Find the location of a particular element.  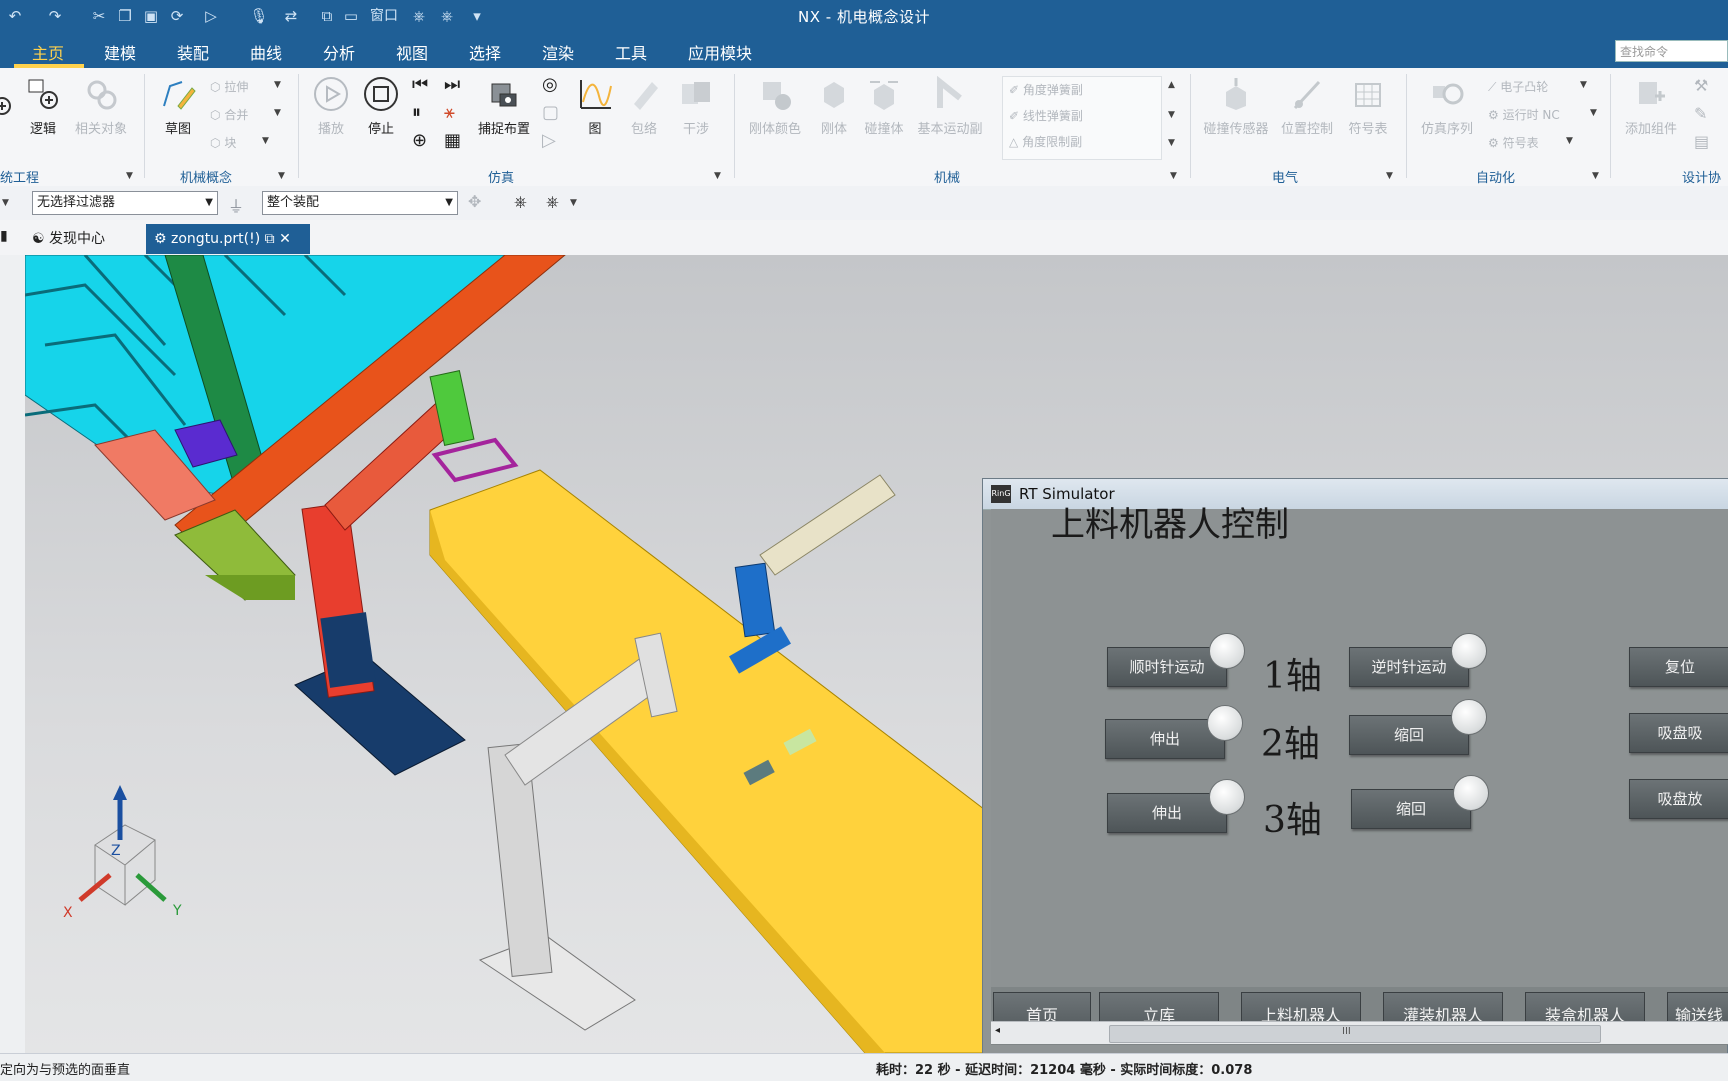

graph-button: 图 is located at coordinates (595, 106).